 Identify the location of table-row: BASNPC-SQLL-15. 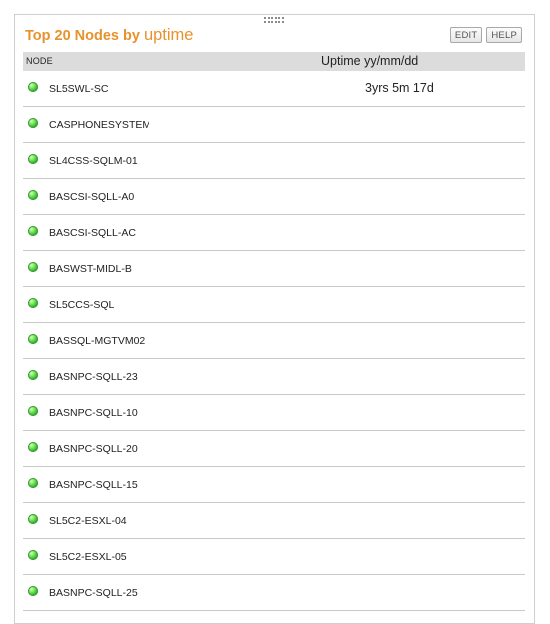
(274, 485).